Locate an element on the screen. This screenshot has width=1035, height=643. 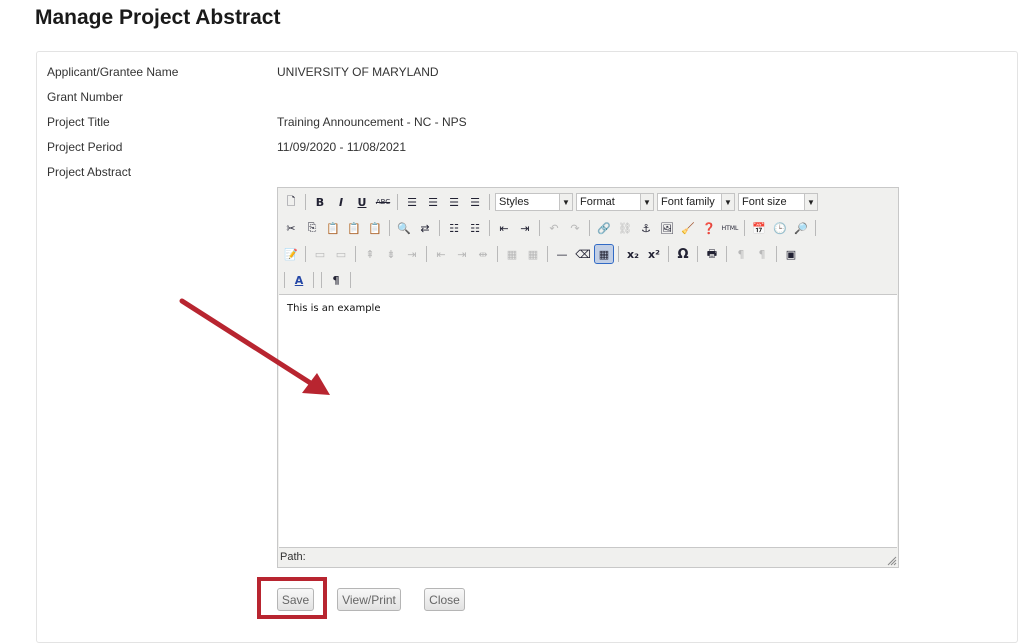
save-highlight-box is located at coordinates (292, 598).